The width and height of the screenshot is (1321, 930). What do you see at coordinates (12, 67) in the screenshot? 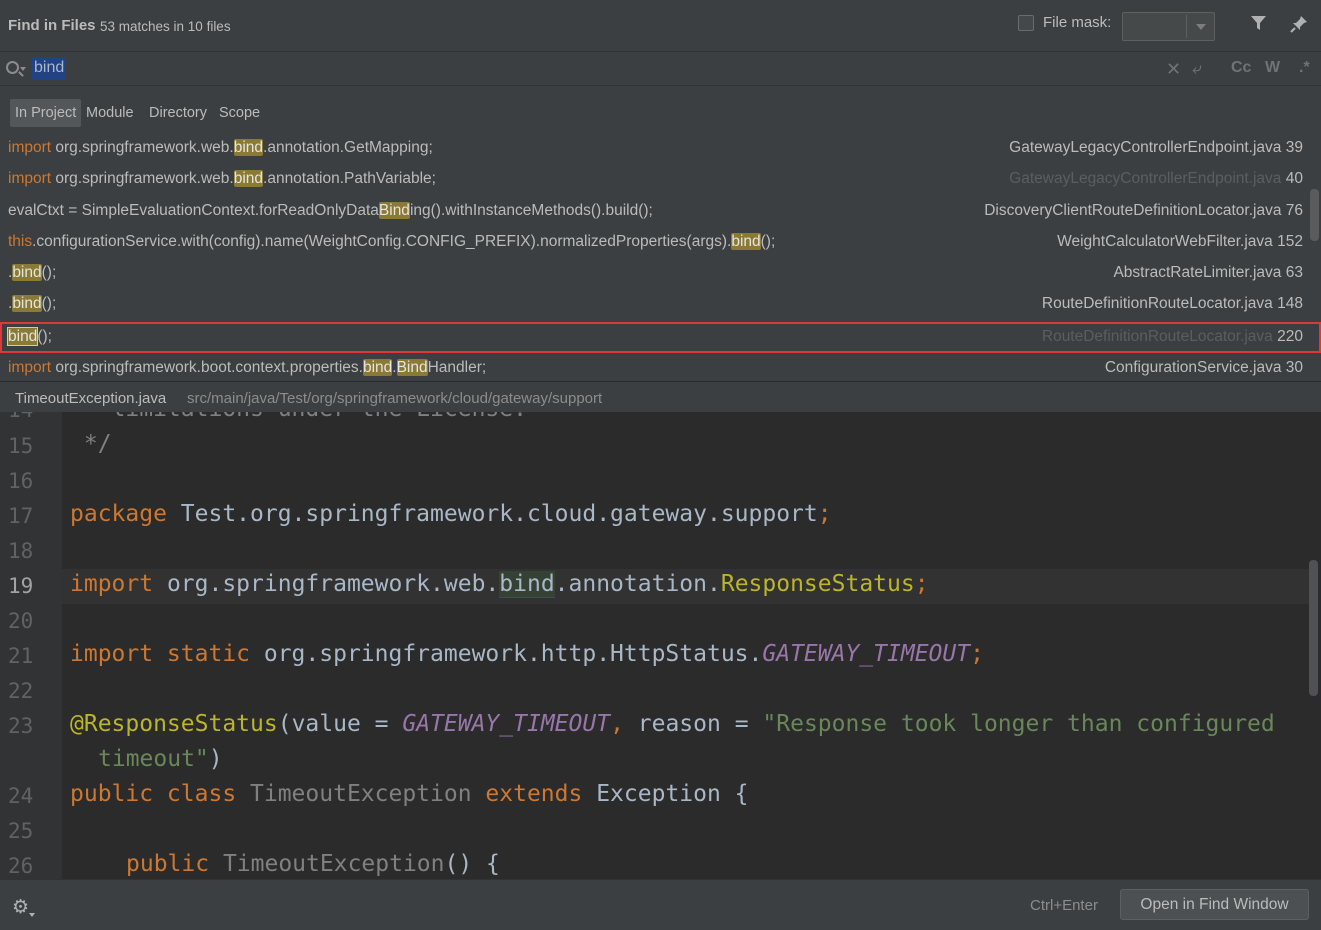
I see `search-icon` at bounding box center [12, 67].